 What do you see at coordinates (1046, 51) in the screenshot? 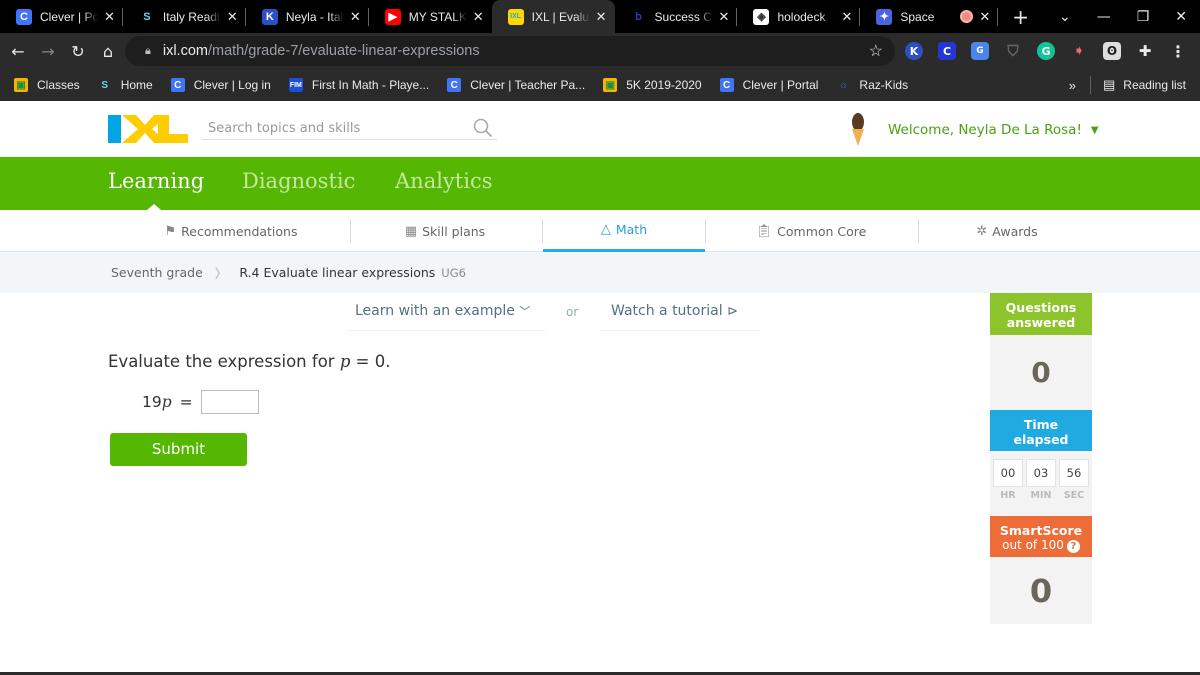
I see `grammarly-extension-icon: G` at bounding box center [1046, 51].